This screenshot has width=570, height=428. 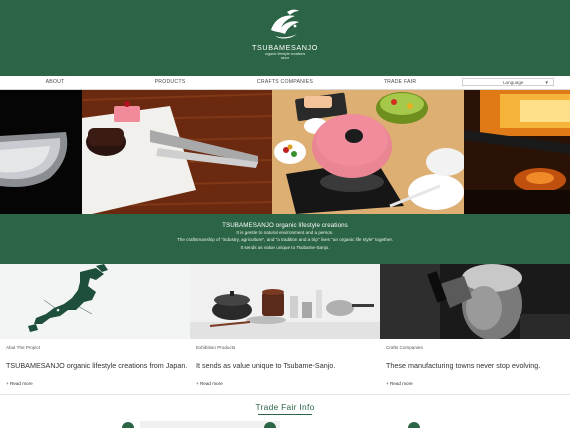 I want to click on nav-products: PRODUCTS, so click(x=170, y=82).